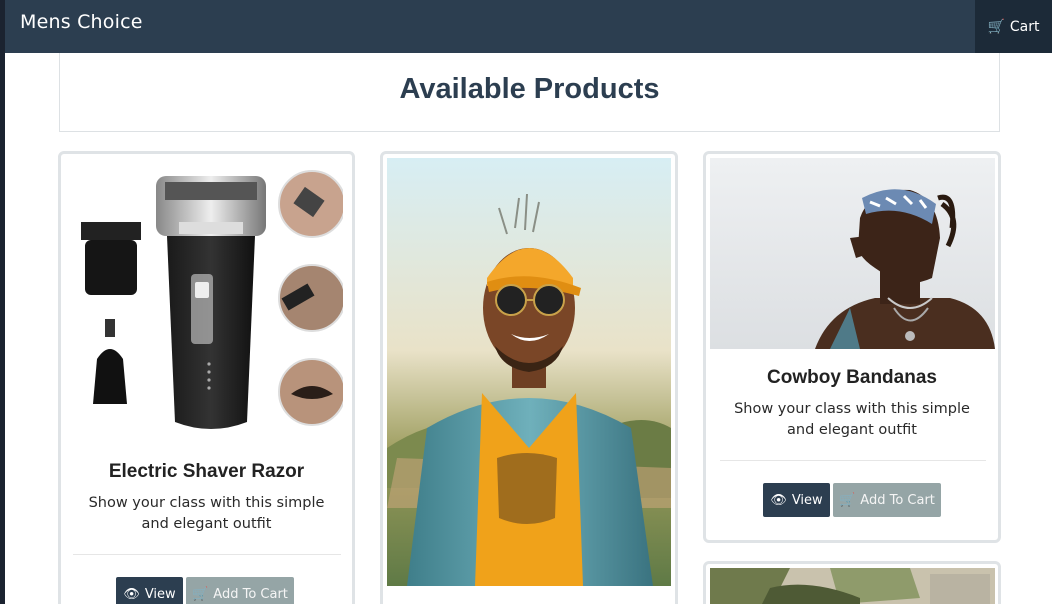 The image size is (1052, 604). What do you see at coordinates (529, 89) in the screenshot?
I see `page-title: Available Products` at bounding box center [529, 89].